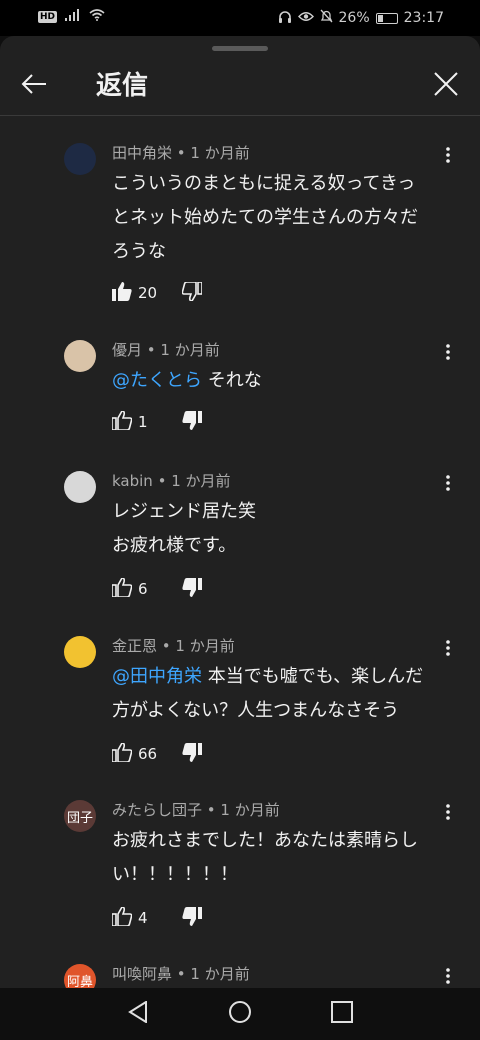 The width and height of the screenshot is (480, 1040). I want to click on reply-meta: 優月 • 1 か月前, so click(166, 350).